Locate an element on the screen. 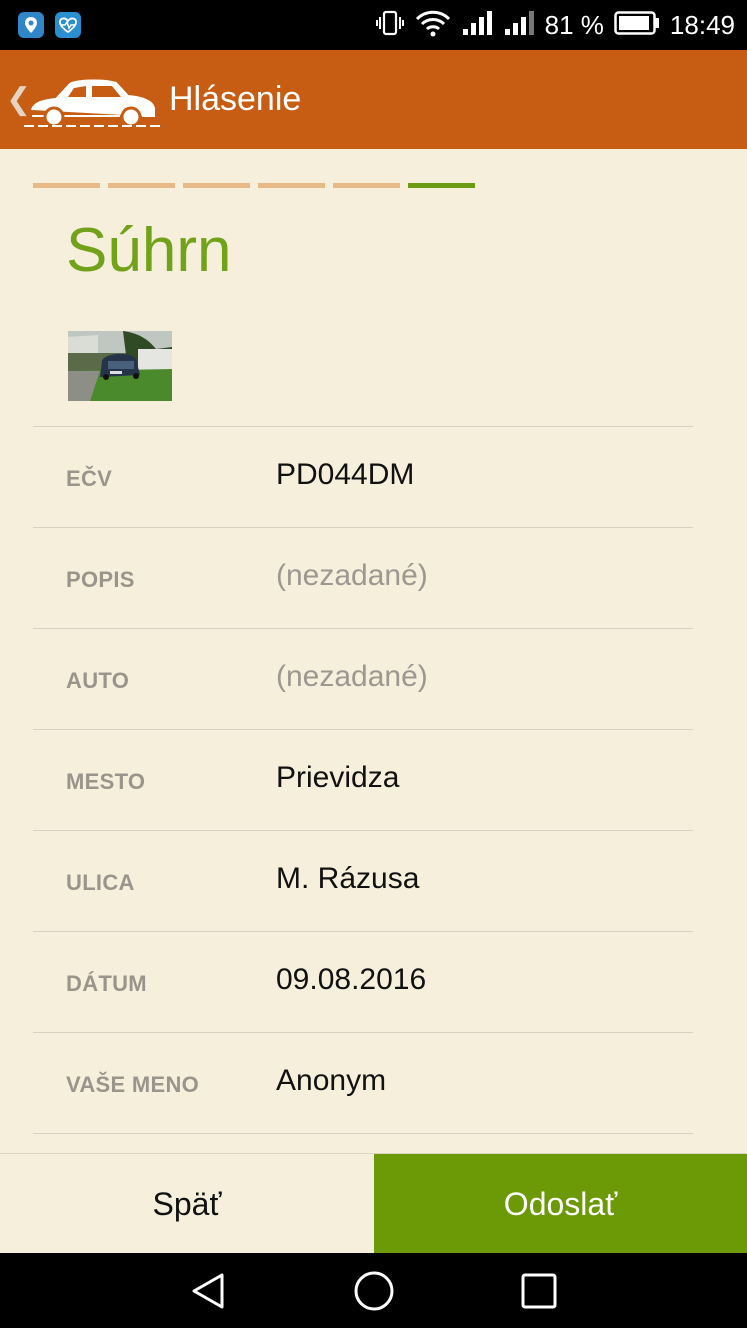 The width and height of the screenshot is (747, 1328). app-bar-title: Hlásenie is located at coordinates (235, 99).